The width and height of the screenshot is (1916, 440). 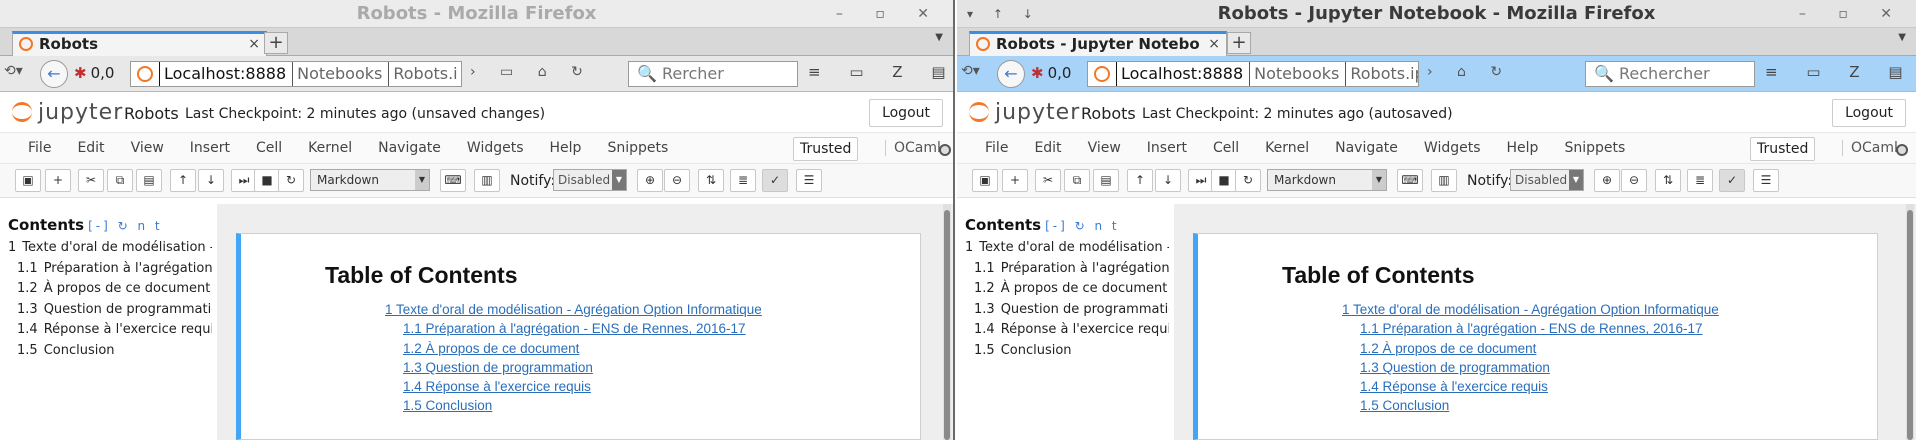 What do you see at coordinates (531, 72) in the screenshot?
I see `url-action-icons: › ▭ ⌂ ↻` at bounding box center [531, 72].